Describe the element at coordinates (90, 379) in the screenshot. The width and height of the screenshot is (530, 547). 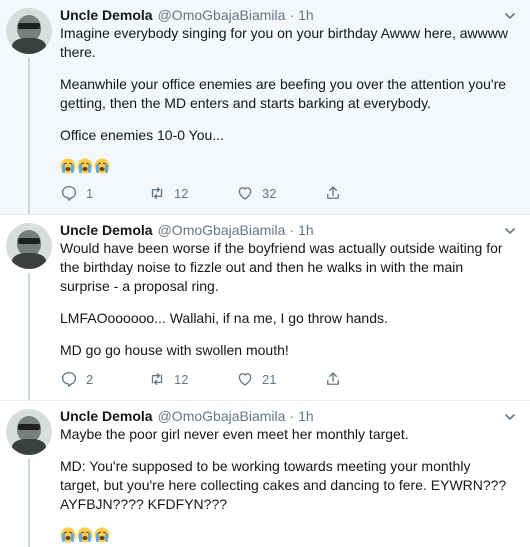
I see `reply-count: 2` at that location.